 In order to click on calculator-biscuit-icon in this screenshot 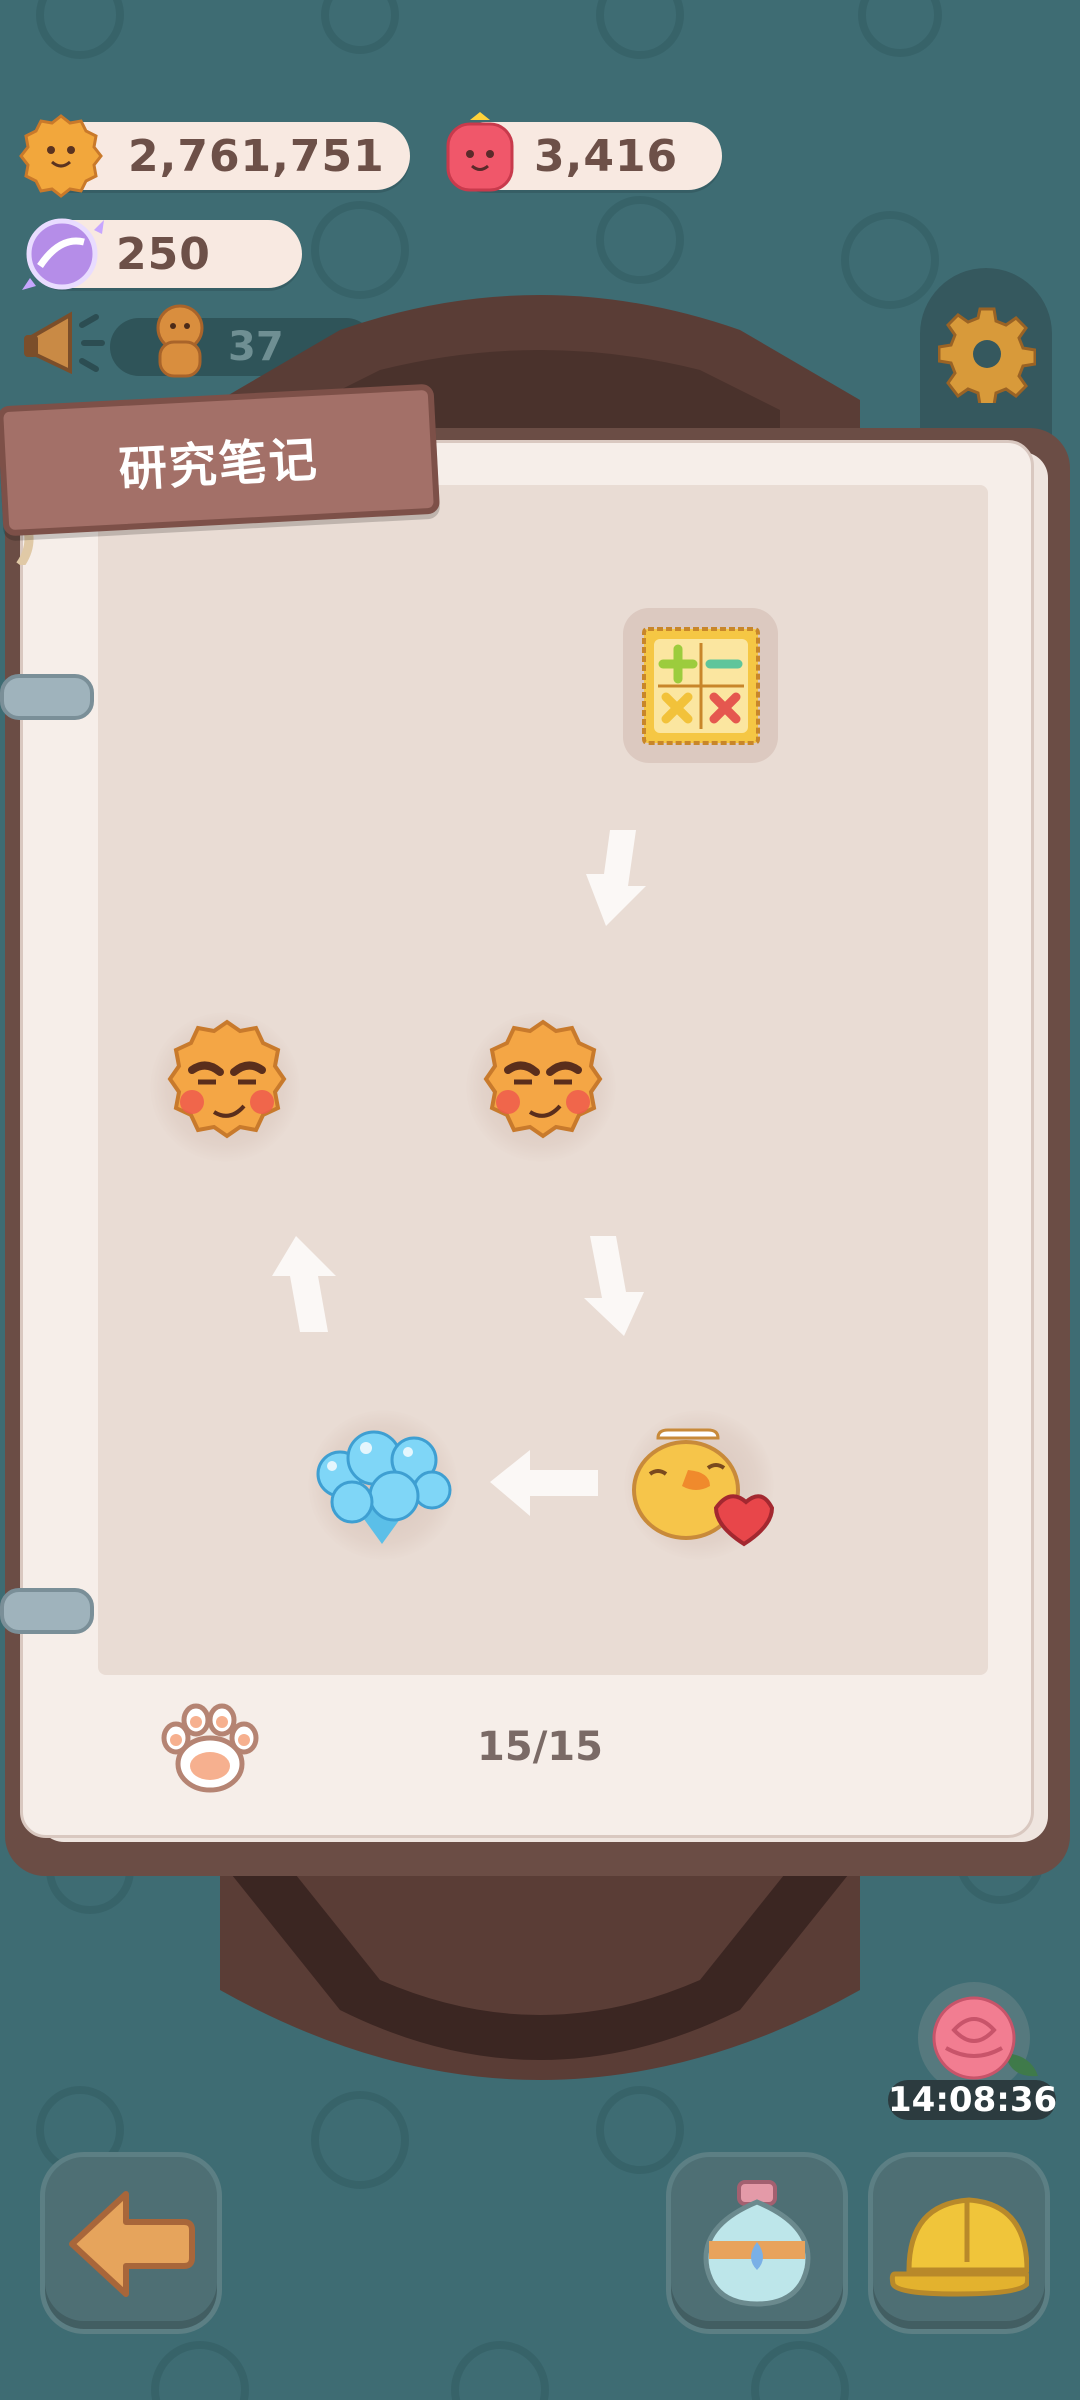, I will do `click(701, 686)`.